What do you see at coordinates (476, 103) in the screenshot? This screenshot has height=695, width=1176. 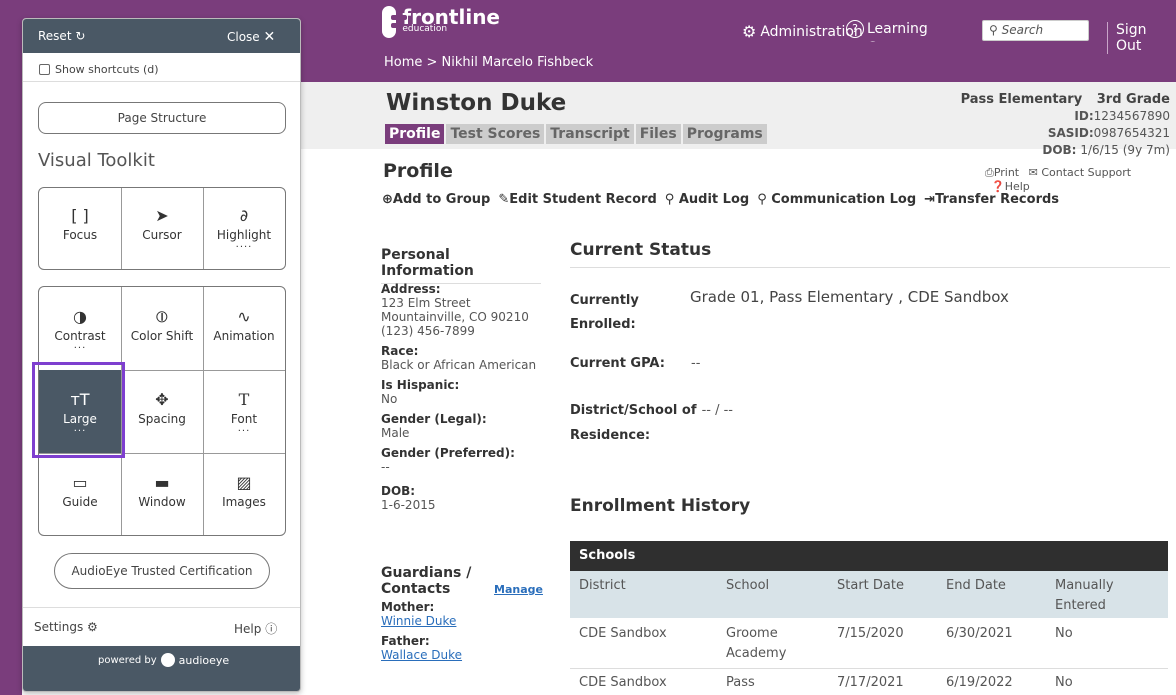 I see `student-name: Winston Duke` at bounding box center [476, 103].